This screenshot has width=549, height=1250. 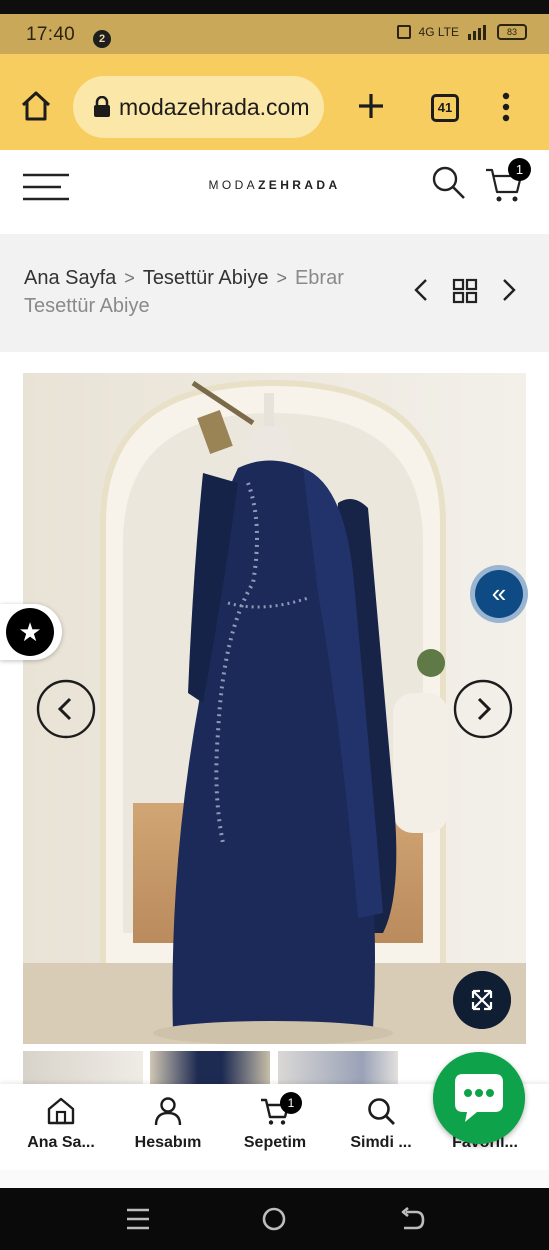 I want to click on browser-home-icon, so click(x=36, y=106).